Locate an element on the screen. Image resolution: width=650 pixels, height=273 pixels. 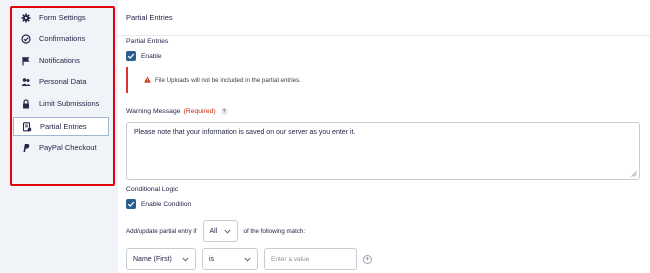
warning-message-label: Warning Message (Required) ? is located at coordinates (177, 111).